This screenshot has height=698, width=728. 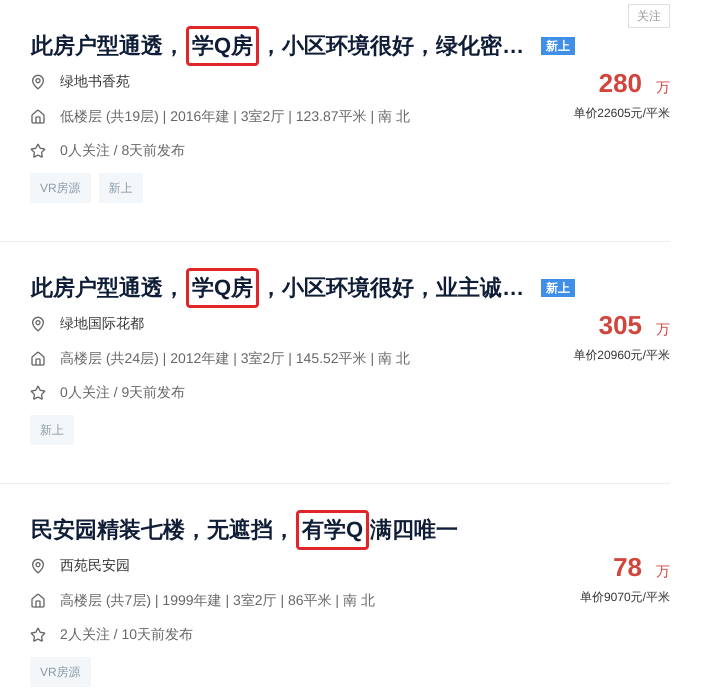 What do you see at coordinates (235, 116) in the screenshot?
I see `house-features: 低楼层 (共19层) | 2016年建 | 3室2厅 | 123.87平米 | 南 北` at bounding box center [235, 116].